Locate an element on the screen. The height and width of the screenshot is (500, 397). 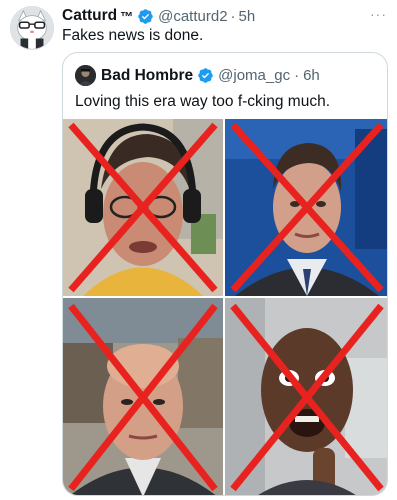
profile-photo-icon is located at coordinates (85, 75).